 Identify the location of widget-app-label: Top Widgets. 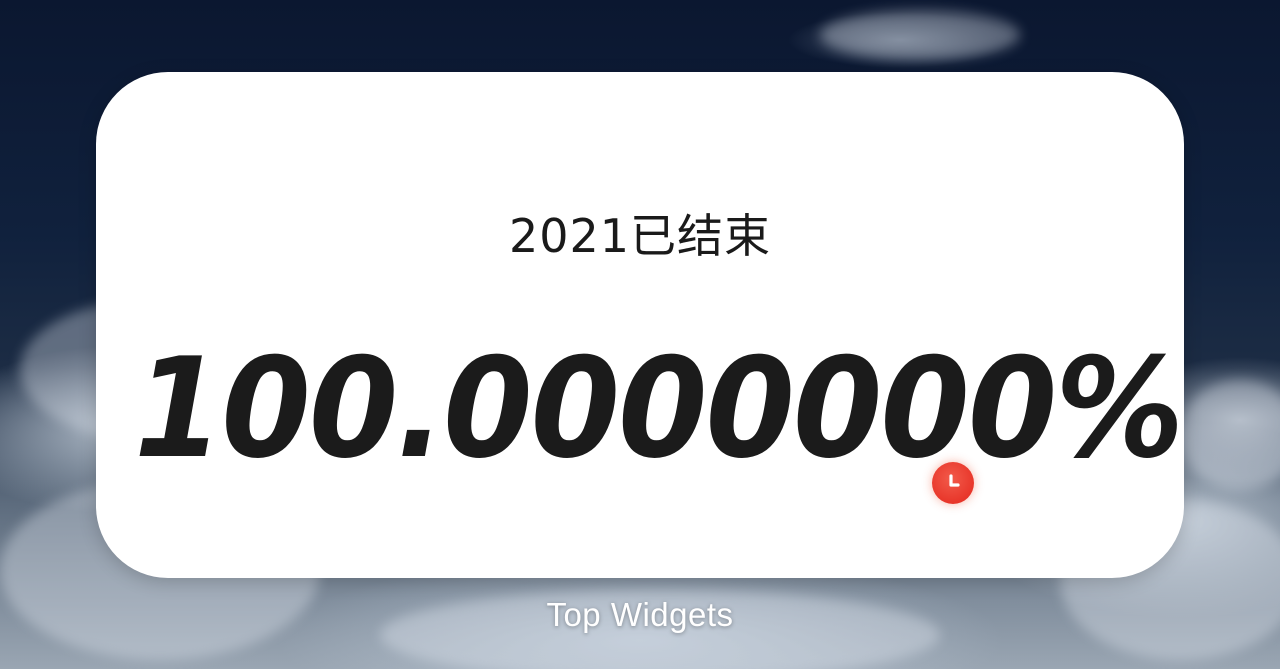
(640, 614).